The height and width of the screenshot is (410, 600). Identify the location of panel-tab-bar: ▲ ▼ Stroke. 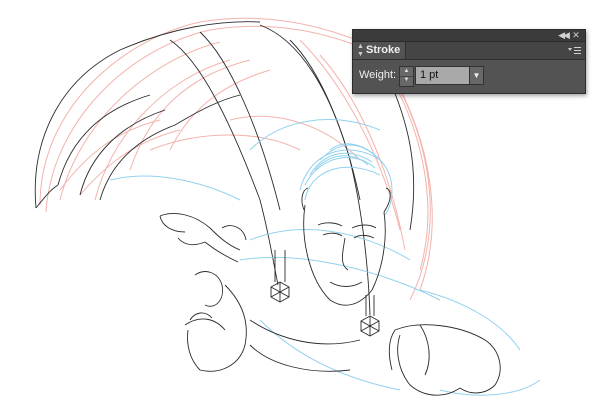
(469, 51).